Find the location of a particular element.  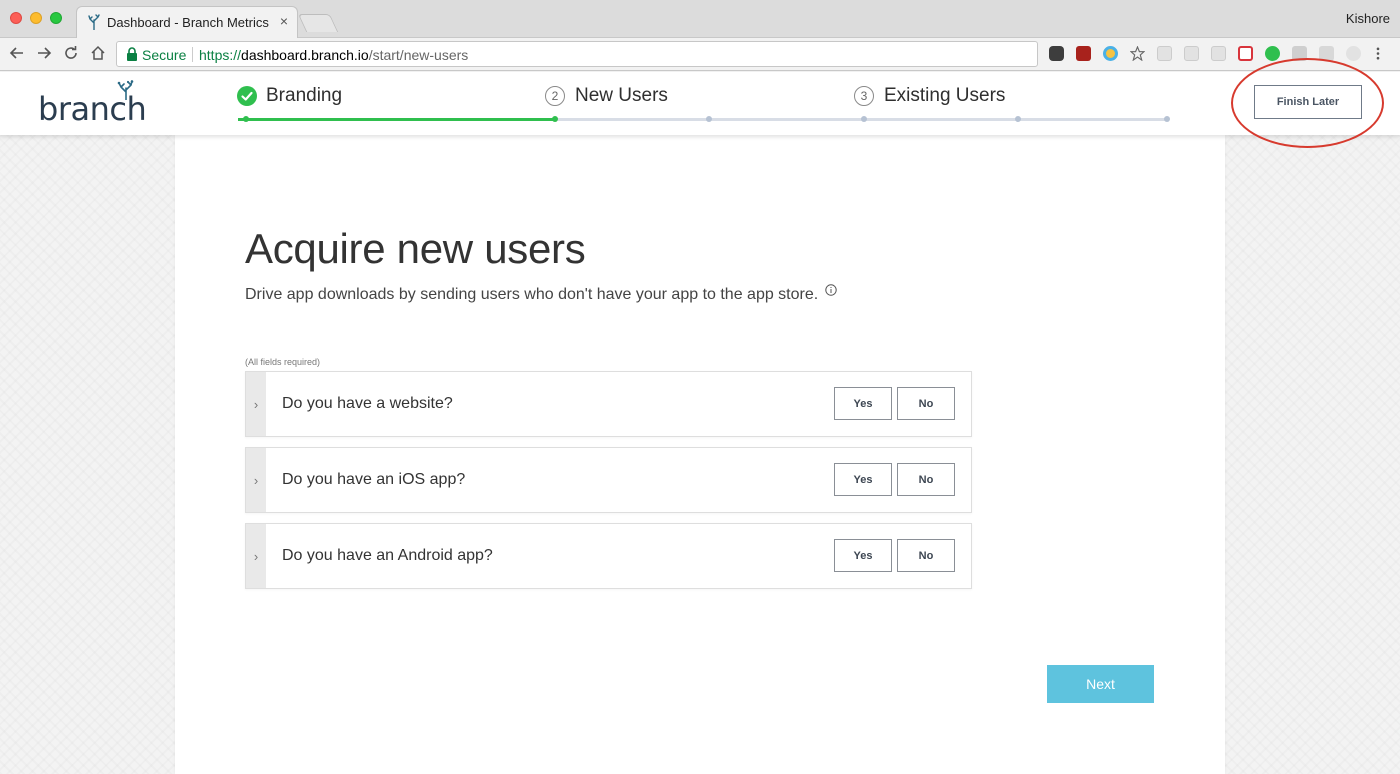

ublock-icon is located at coordinates (1083, 53).